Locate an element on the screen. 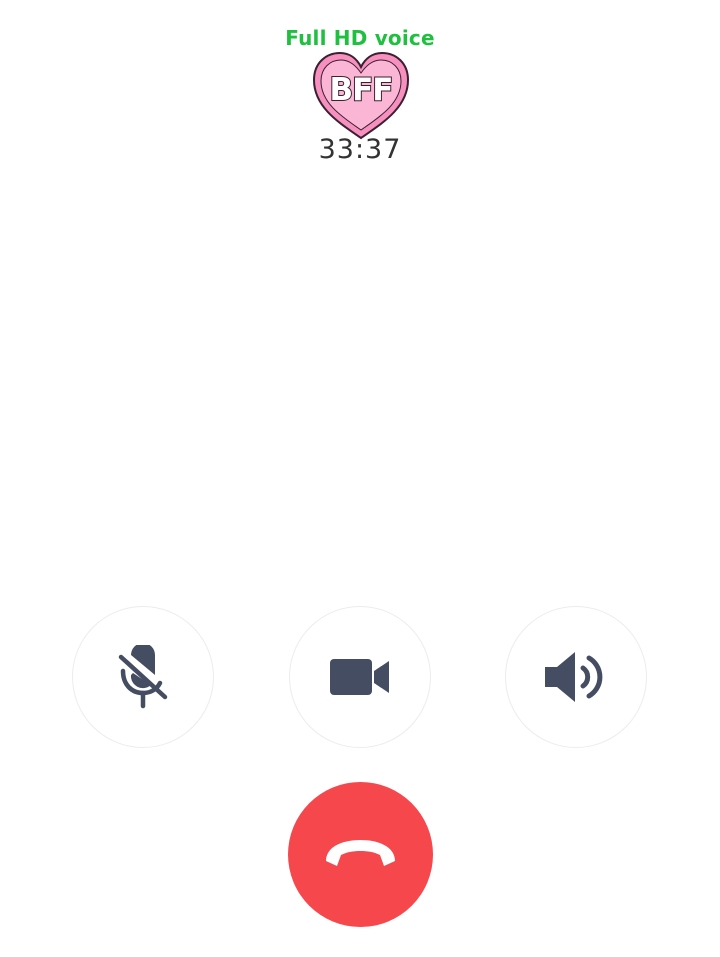 This screenshot has height=957, width=720. video-camera-icon is located at coordinates (359, 677).